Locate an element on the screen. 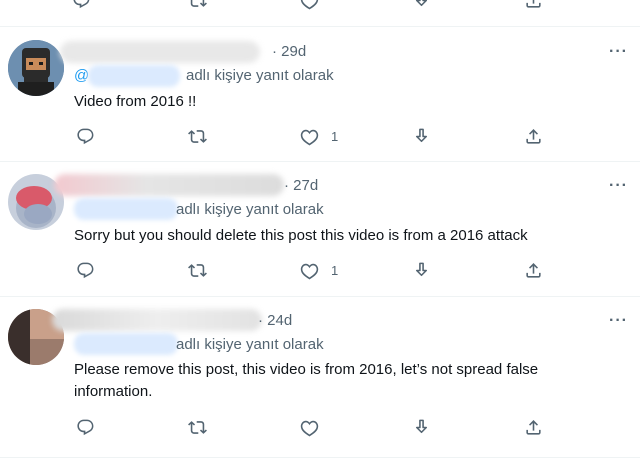 This screenshot has width=640, height=471. avatar is located at coordinates (36, 68).